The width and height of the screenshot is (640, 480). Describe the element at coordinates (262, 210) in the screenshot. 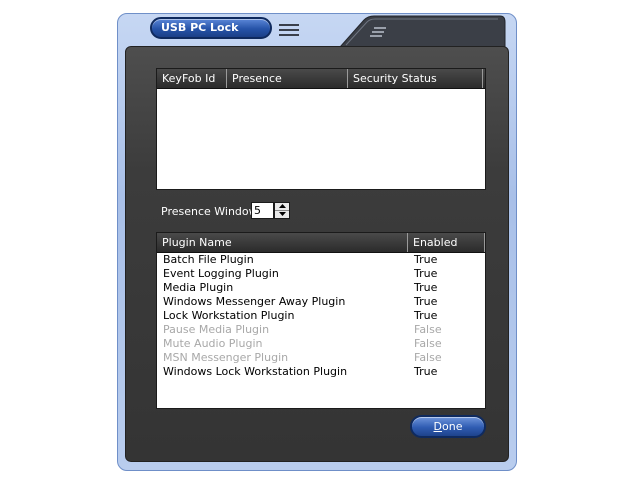

I see `presence-window-input` at that location.